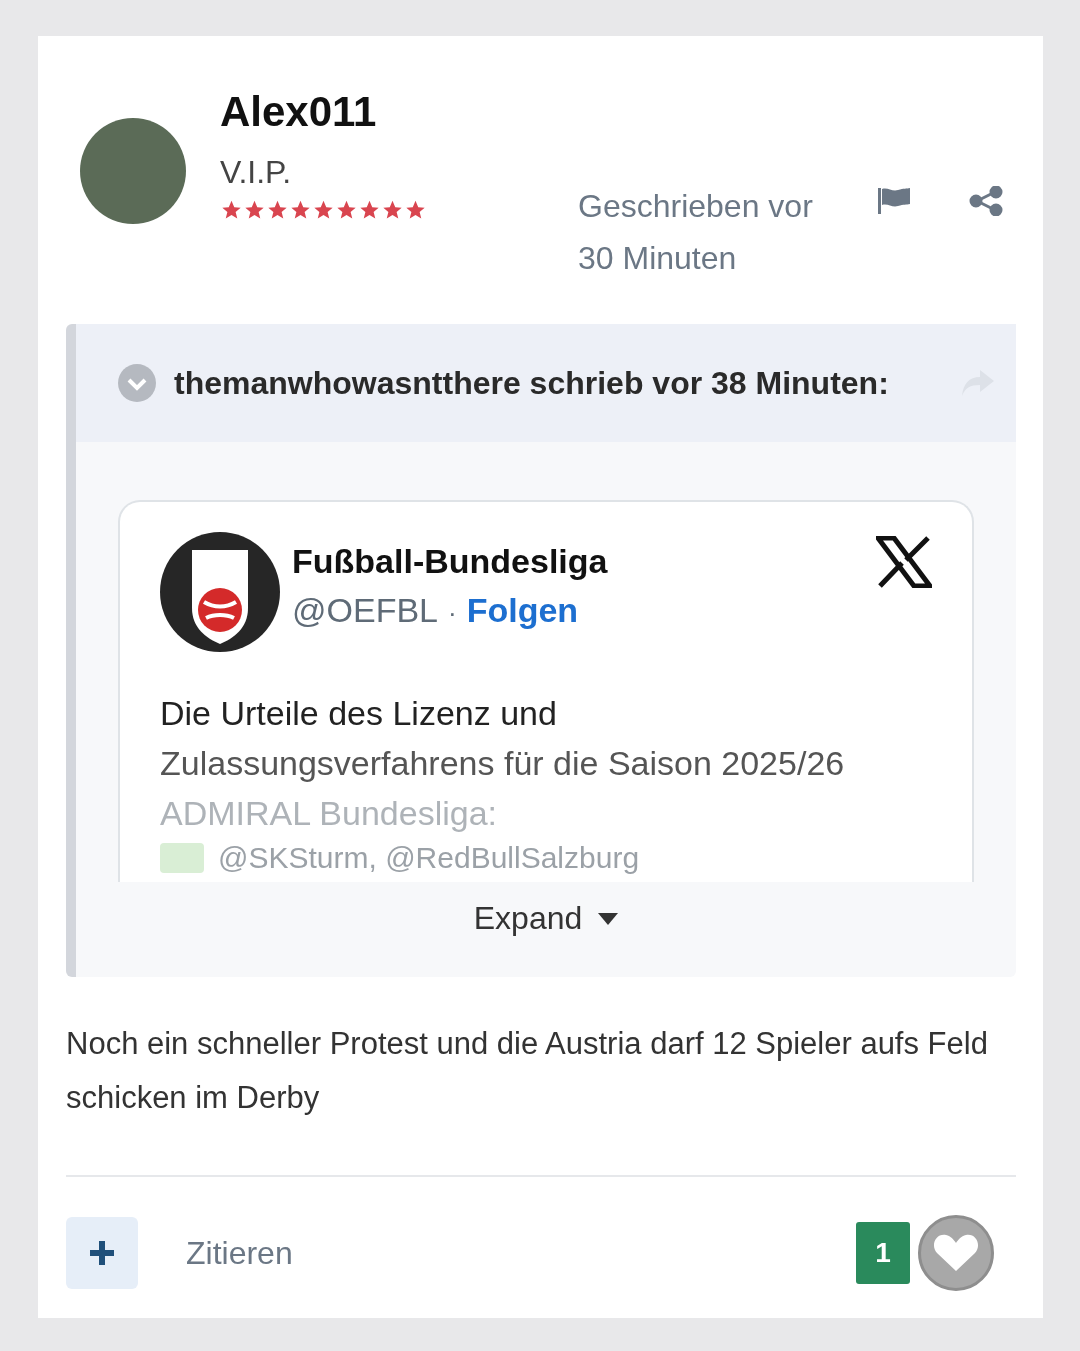 The image size is (1080, 1351). Describe the element at coordinates (220, 592) in the screenshot. I see `league-logo-icon` at that location.